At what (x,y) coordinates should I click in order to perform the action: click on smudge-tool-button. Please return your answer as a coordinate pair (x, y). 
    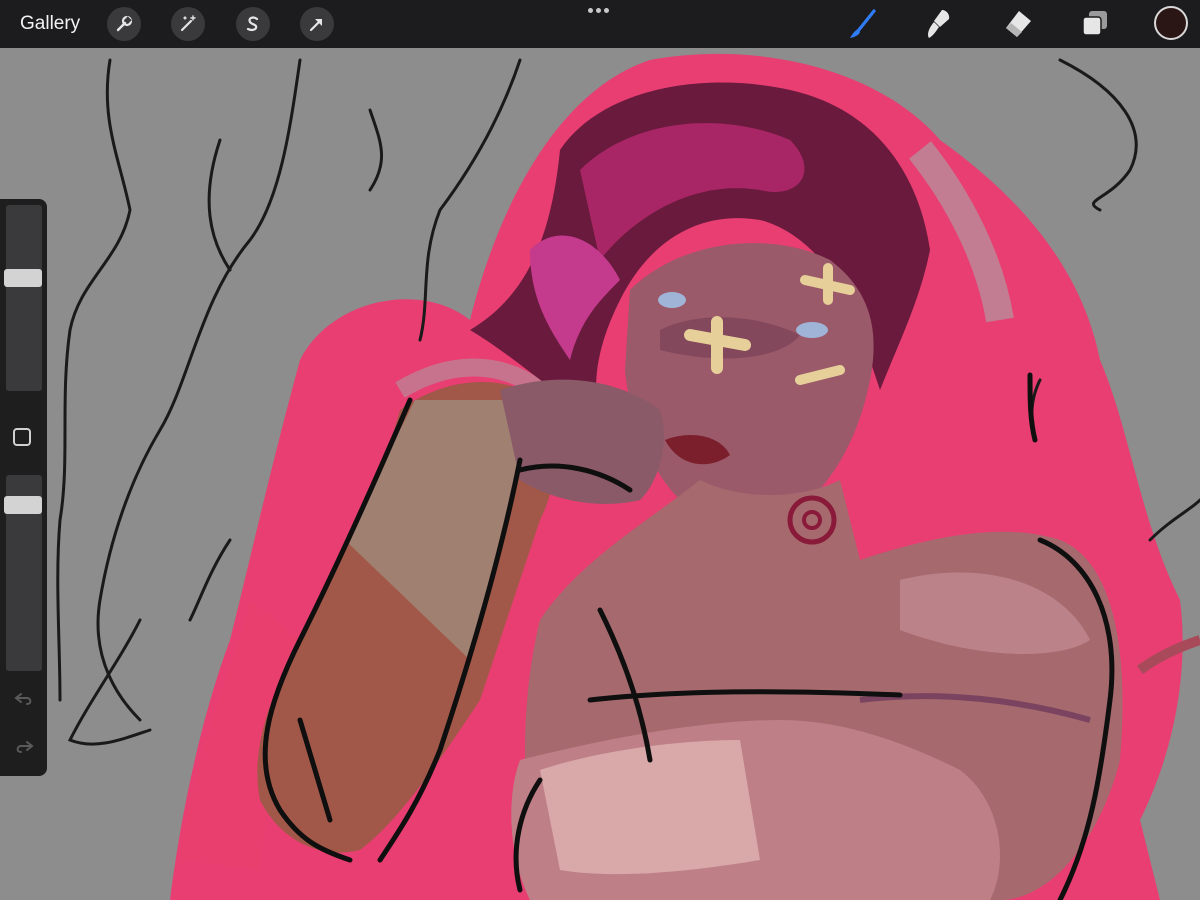
    Looking at the image, I should click on (939, 24).